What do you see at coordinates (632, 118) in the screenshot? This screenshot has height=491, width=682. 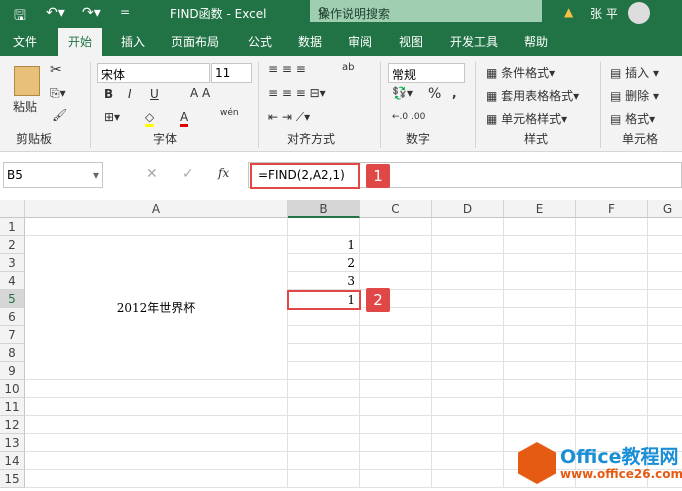 I see `format-cells-button: ▤ 格式▾` at bounding box center [632, 118].